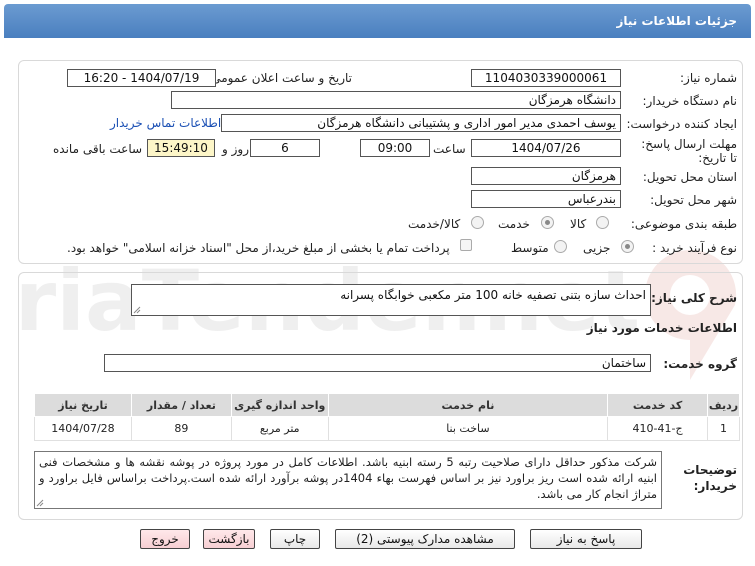 Image resolution: width=755 pixels, height=566 pixels. Describe the element at coordinates (723, 428) in the screenshot. I see `cell-row-number: 1` at that location.